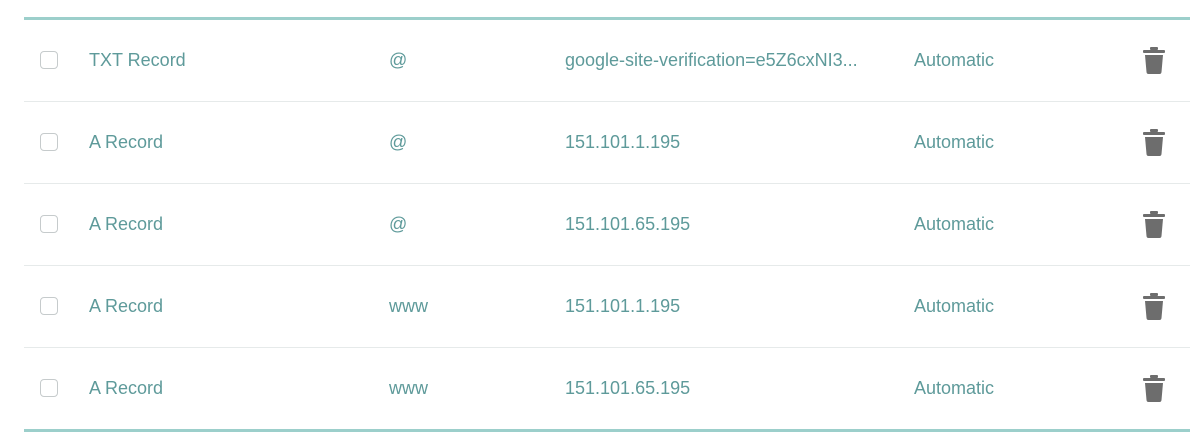  What do you see at coordinates (137, 60) in the screenshot?
I see `record-type: TXT Record` at bounding box center [137, 60].